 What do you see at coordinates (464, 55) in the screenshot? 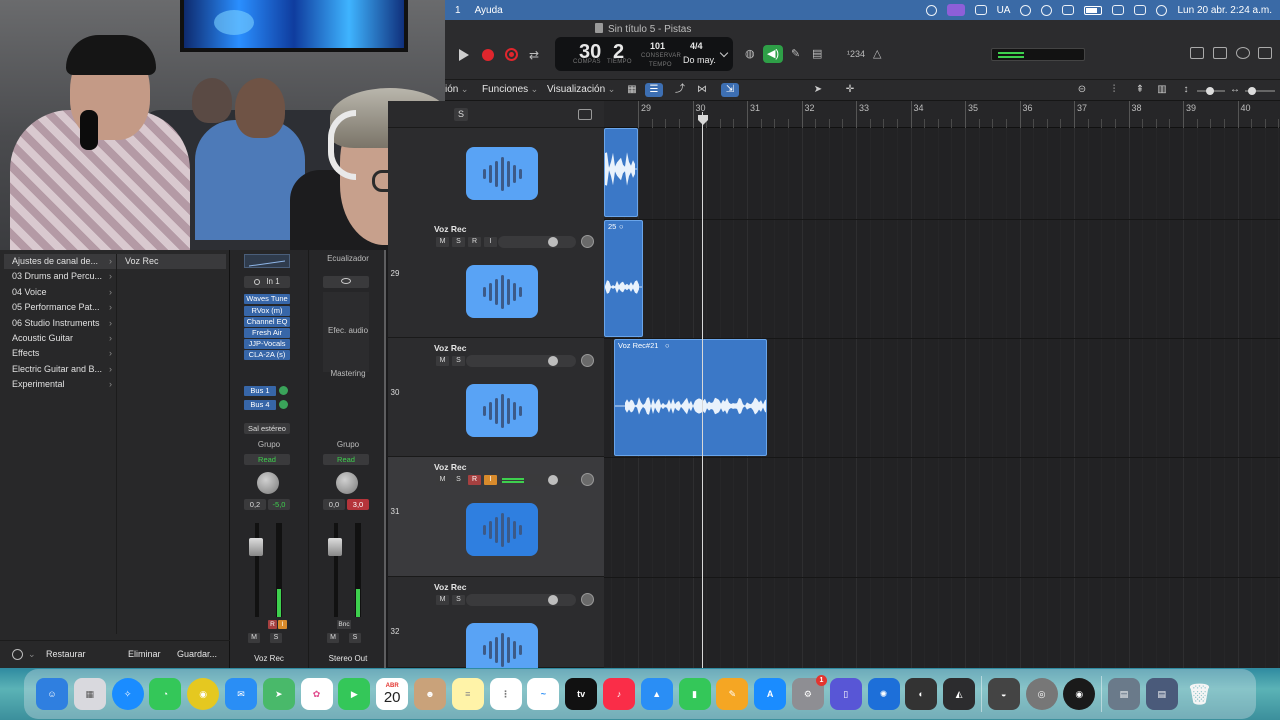
I see `play-button` at bounding box center [464, 55].